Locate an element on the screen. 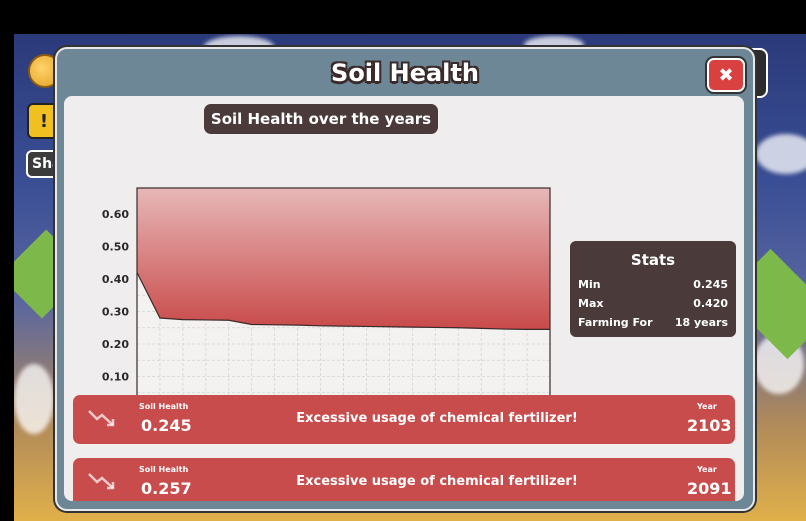 The width and height of the screenshot is (806, 521). modal-title: Soil Health is located at coordinates (405, 73).